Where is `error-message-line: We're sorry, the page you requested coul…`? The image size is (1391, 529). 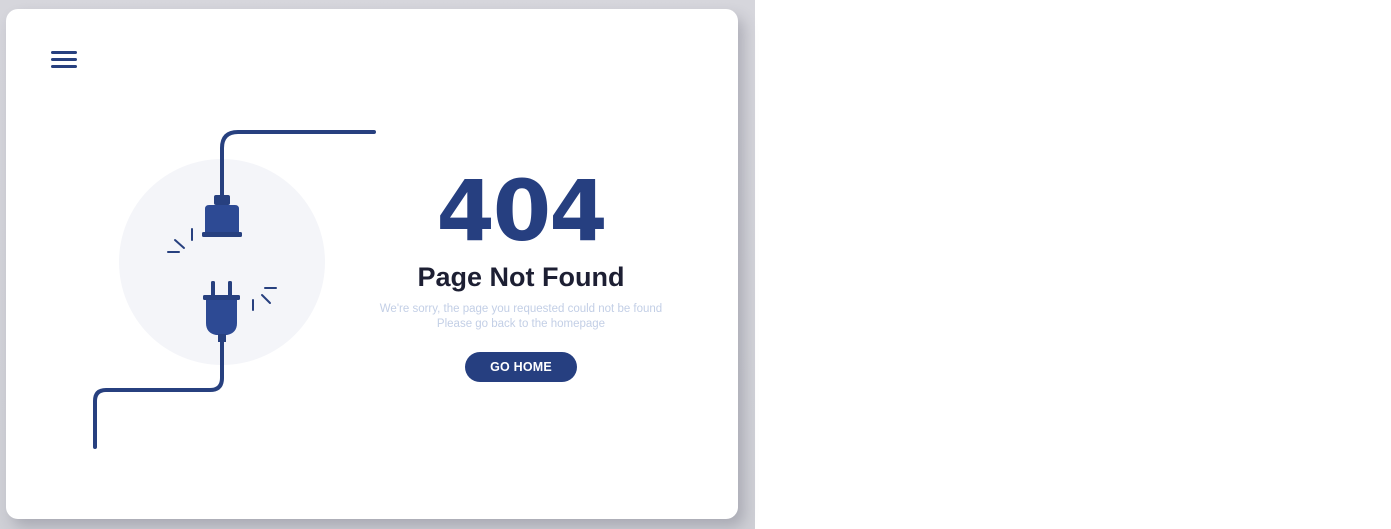 error-message-line: We're sorry, the page you requested coul… is located at coordinates (521, 309).